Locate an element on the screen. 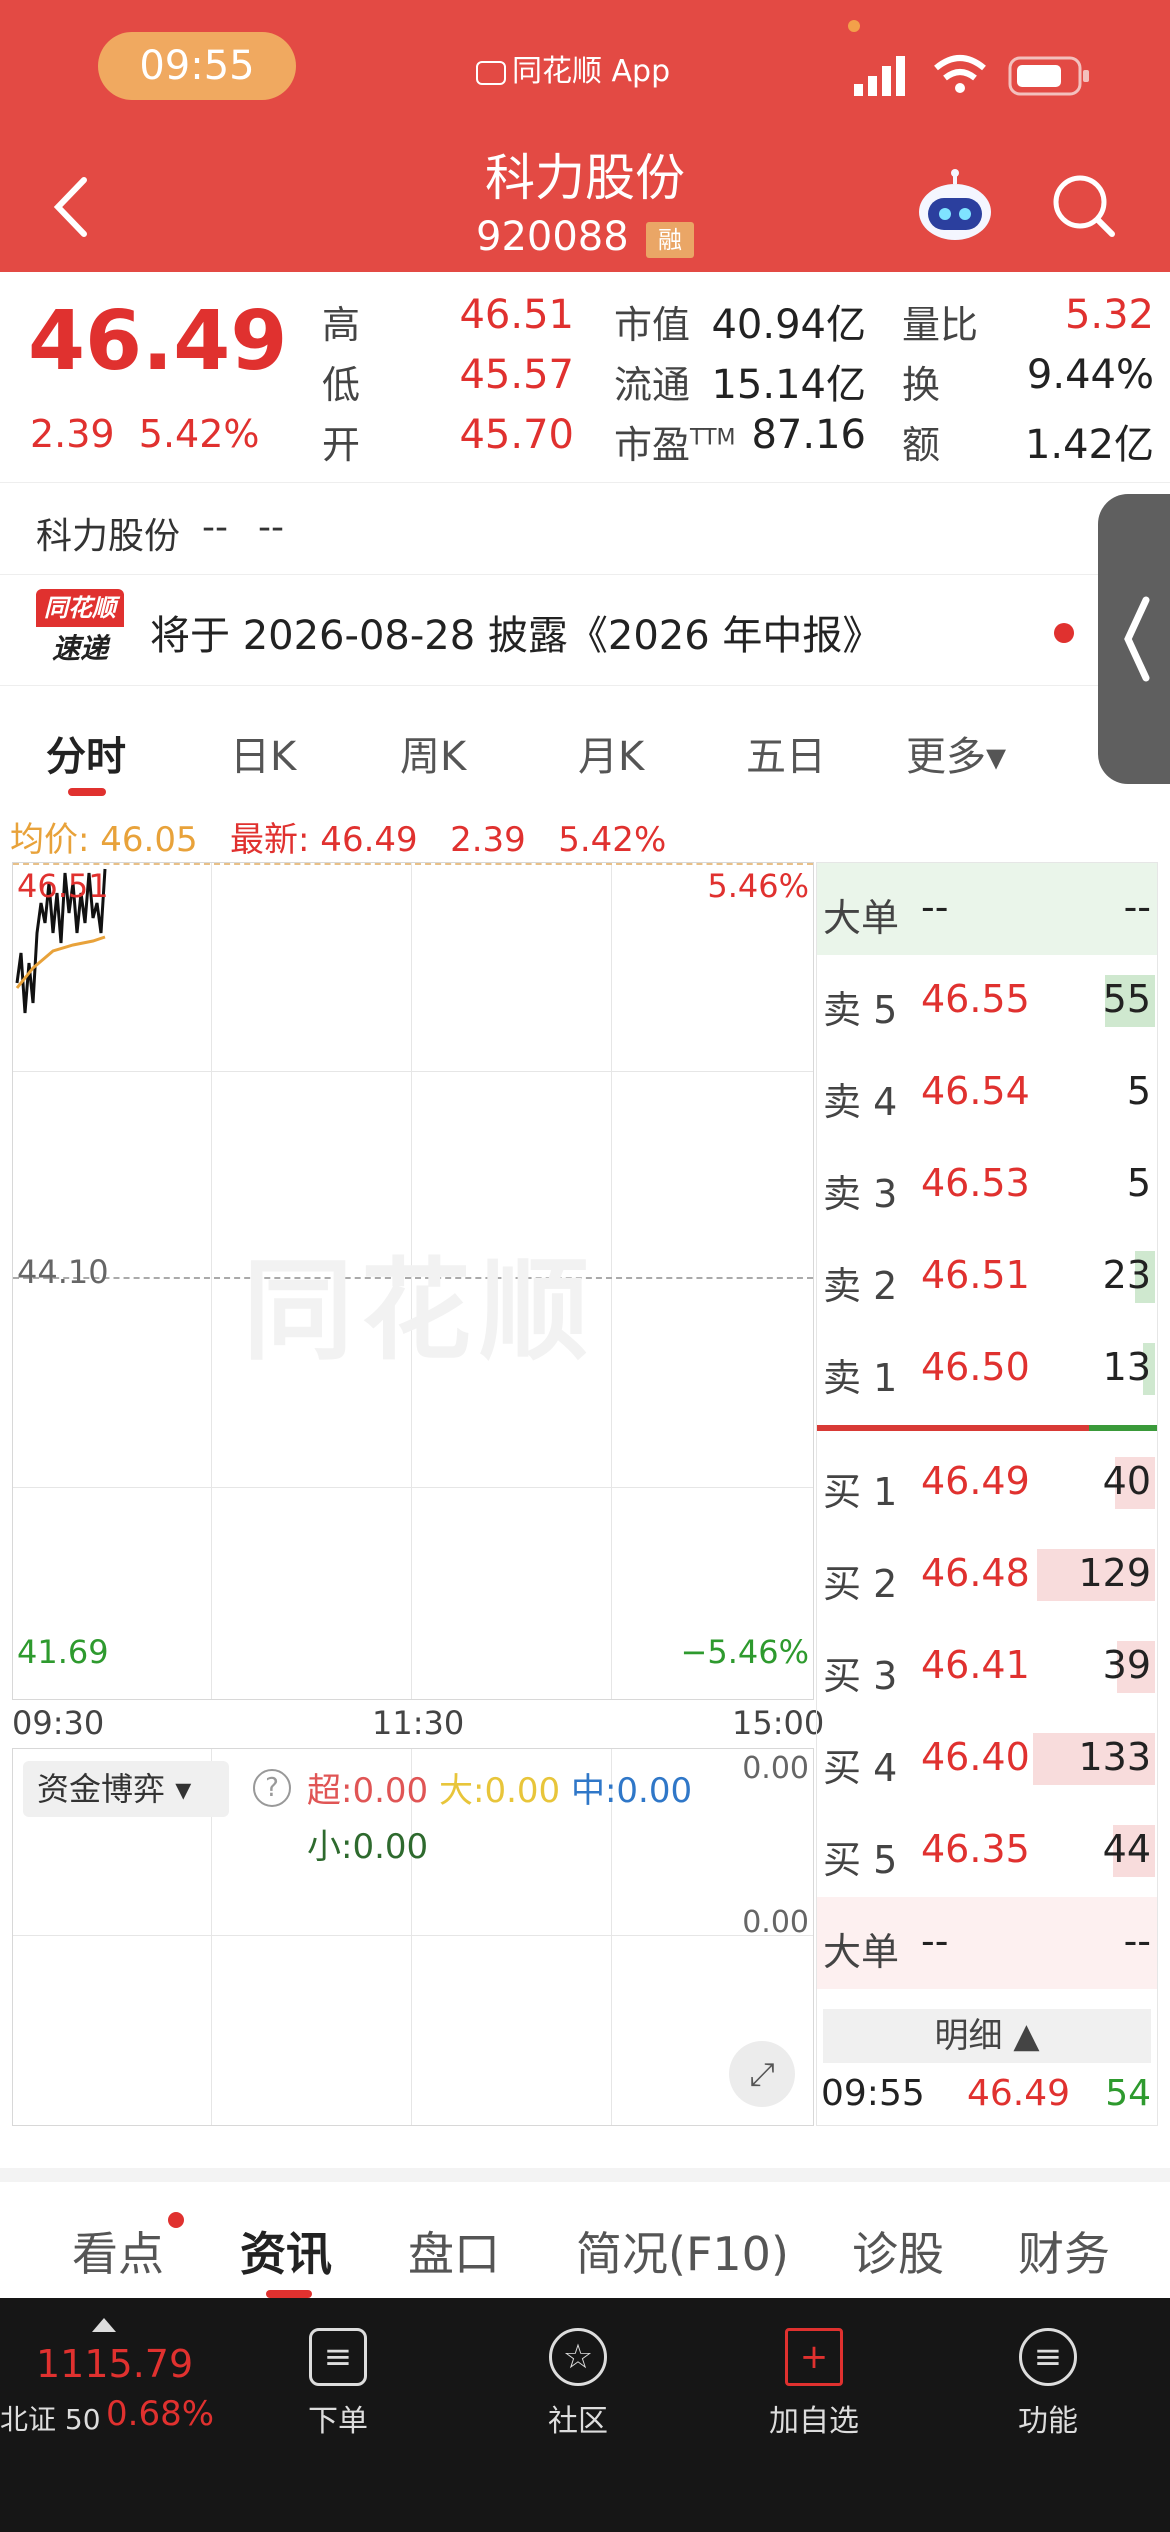  status-app-label: 同花顺 App is located at coordinates (573, 68).